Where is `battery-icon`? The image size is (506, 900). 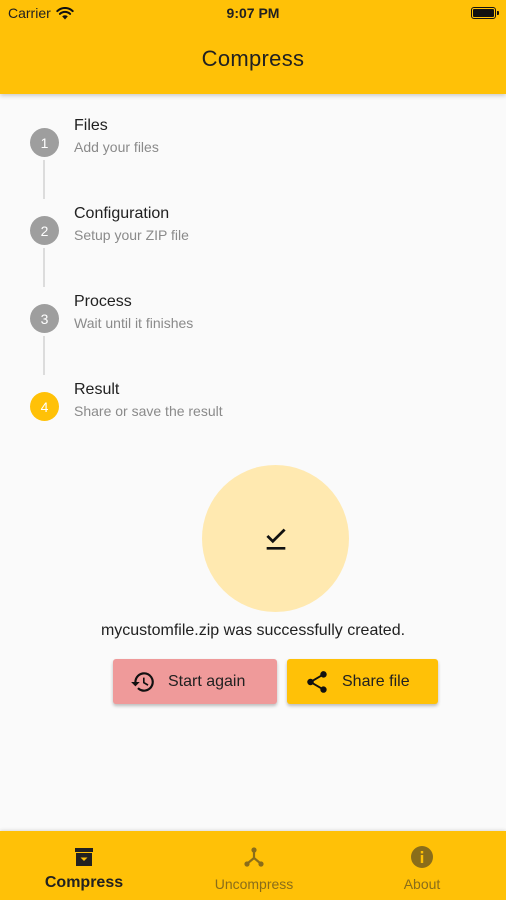 battery-icon is located at coordinates (485, 13).